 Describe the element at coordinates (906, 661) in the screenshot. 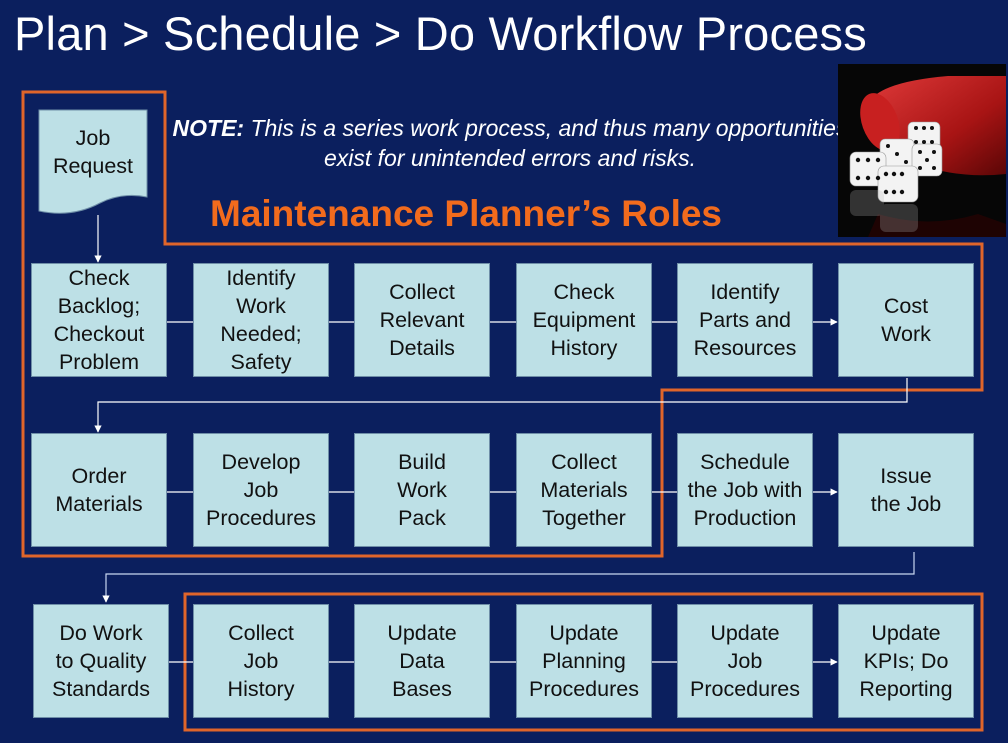

I see `step-update-kpis: Update KPIs; Do Reporting` at that location.